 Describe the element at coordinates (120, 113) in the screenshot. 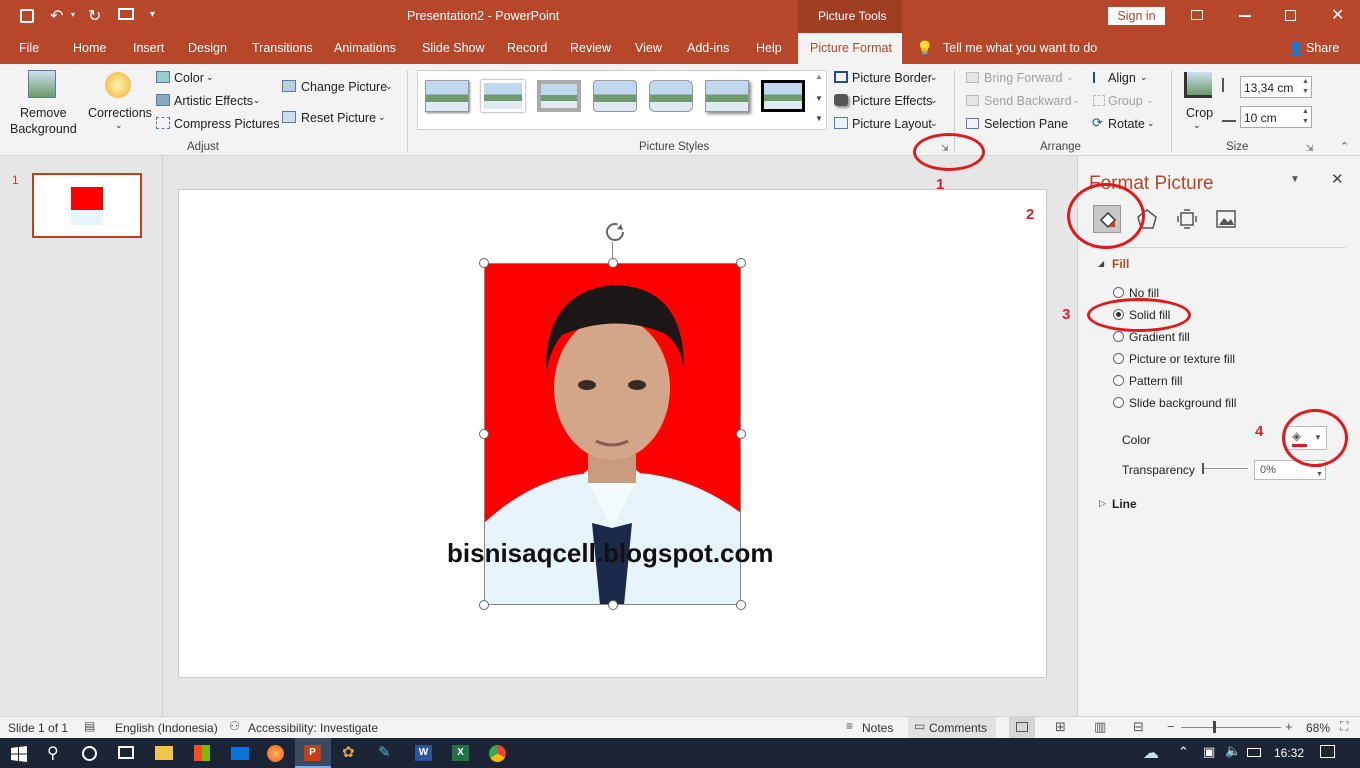

I see `corrections-button: Corrections` at that location.